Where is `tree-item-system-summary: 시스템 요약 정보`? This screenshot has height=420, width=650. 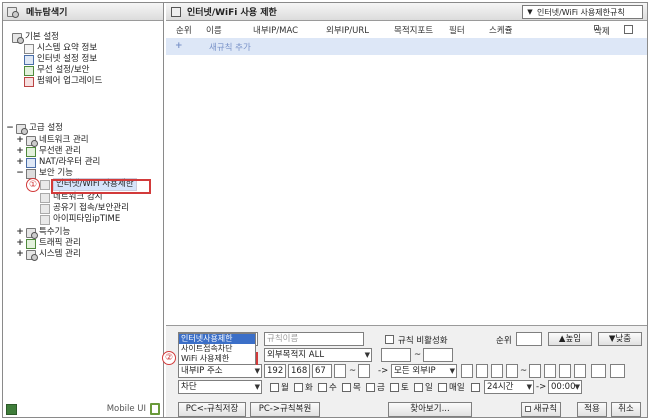
tree-item-system-summary: 시스템 요약 정보 is located at coordinates (60, 48).